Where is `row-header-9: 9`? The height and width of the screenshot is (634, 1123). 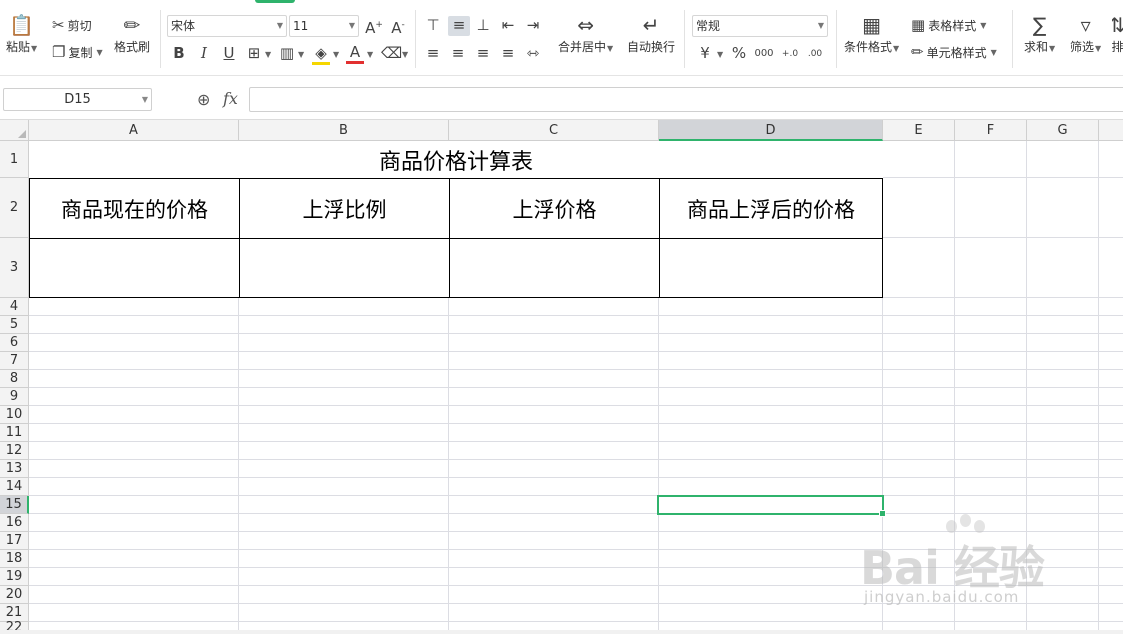
row-header-9: 9 is located at coordinates (14, 397).